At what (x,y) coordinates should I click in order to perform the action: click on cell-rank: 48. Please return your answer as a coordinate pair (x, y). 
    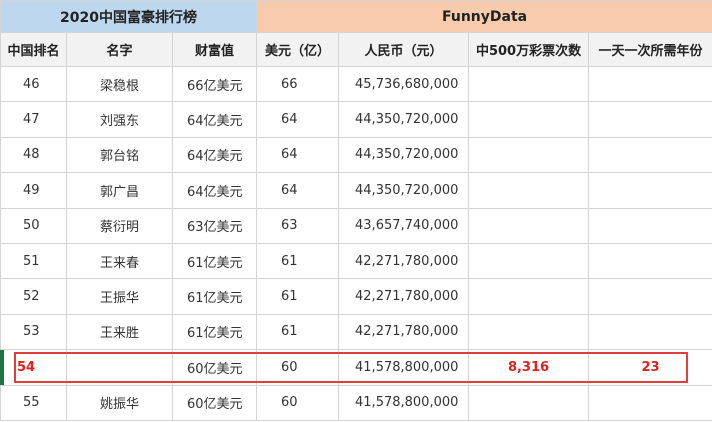
    Looking at the image, I should click on (33, 155).